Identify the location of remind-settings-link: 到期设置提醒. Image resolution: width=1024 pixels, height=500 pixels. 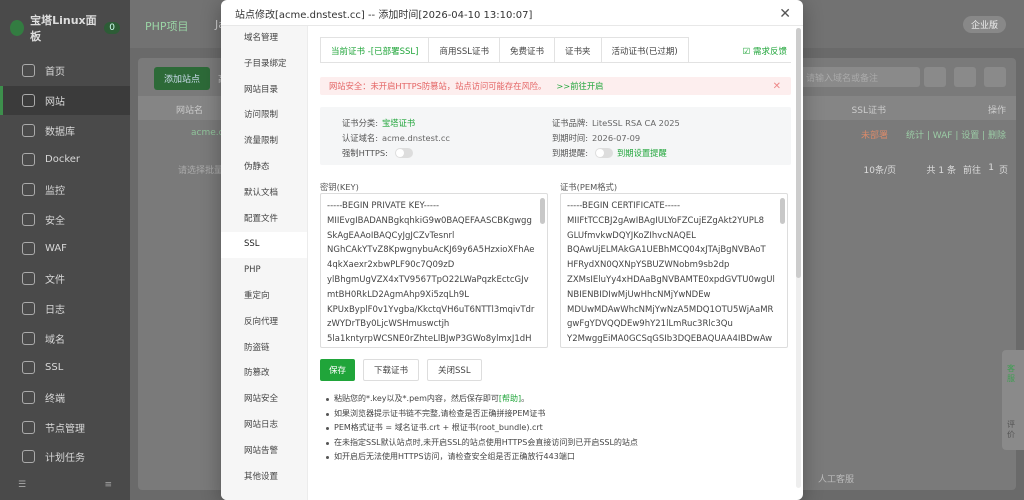
(642, 153).